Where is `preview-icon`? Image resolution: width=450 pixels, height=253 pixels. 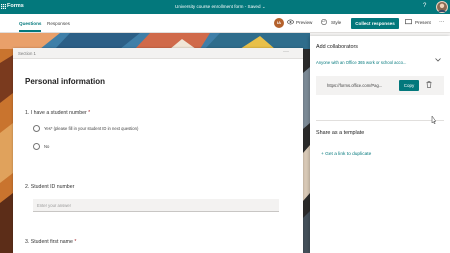 preview-icon is located at coordinates (290, 23).